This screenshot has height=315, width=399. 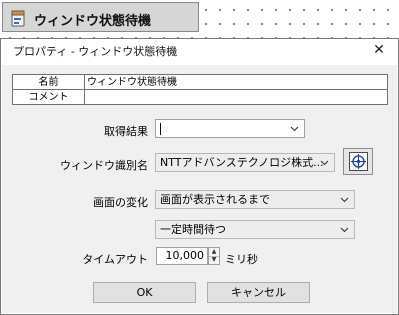 I want to click on timeout-stepper: ▲ ▼, so click(x=214, y=256).